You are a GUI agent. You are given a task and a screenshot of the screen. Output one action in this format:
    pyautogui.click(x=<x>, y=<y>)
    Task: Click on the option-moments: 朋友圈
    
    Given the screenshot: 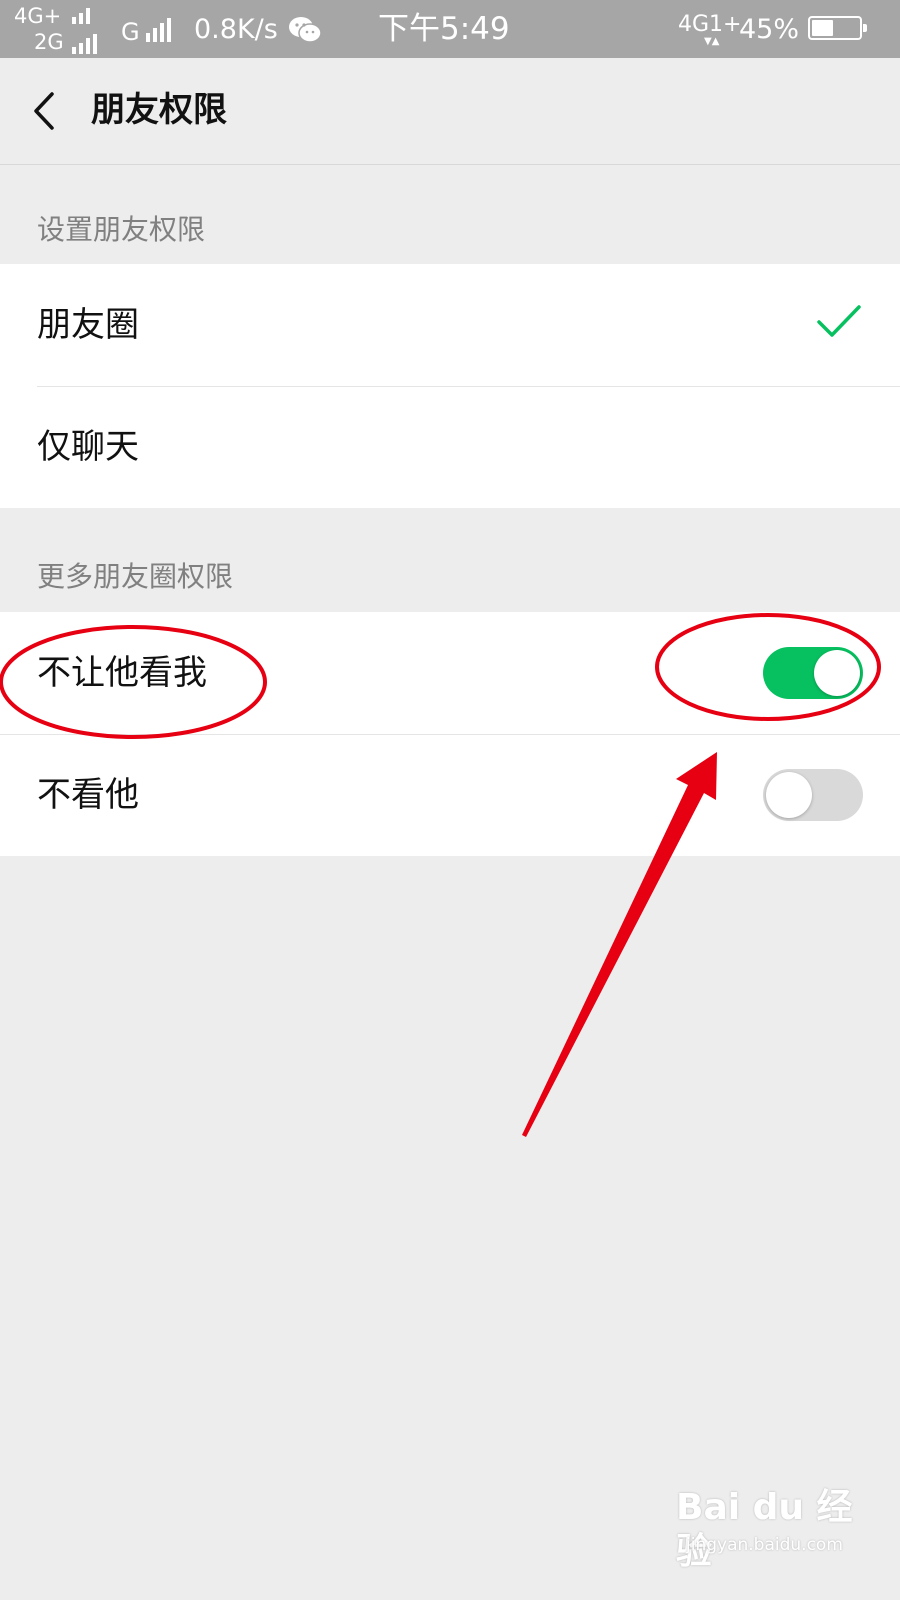 What is the action you would take?
    pyautogui.click(x=450, y=325)
    